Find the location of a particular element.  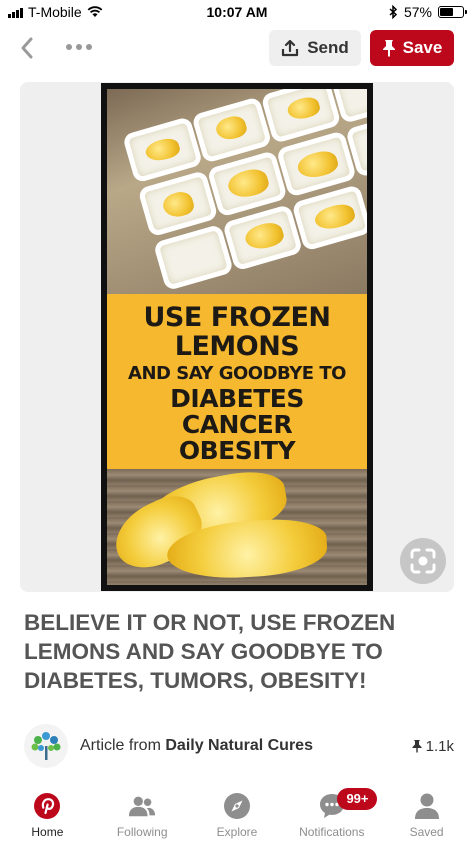

tab-notifications: 99+ Notifications is located at coordinates (331, 812).